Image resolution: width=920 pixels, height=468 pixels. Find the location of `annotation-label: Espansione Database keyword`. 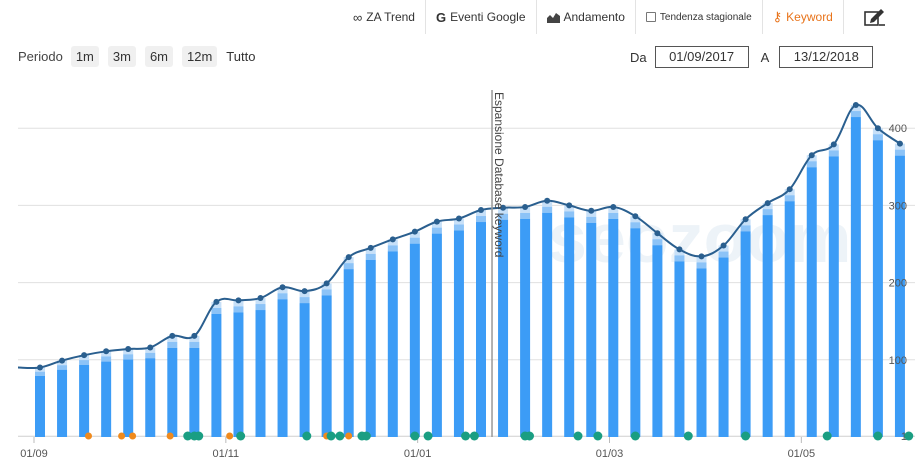

annotation-label: Espansione Database keyword is located at coordinates (499, 174).